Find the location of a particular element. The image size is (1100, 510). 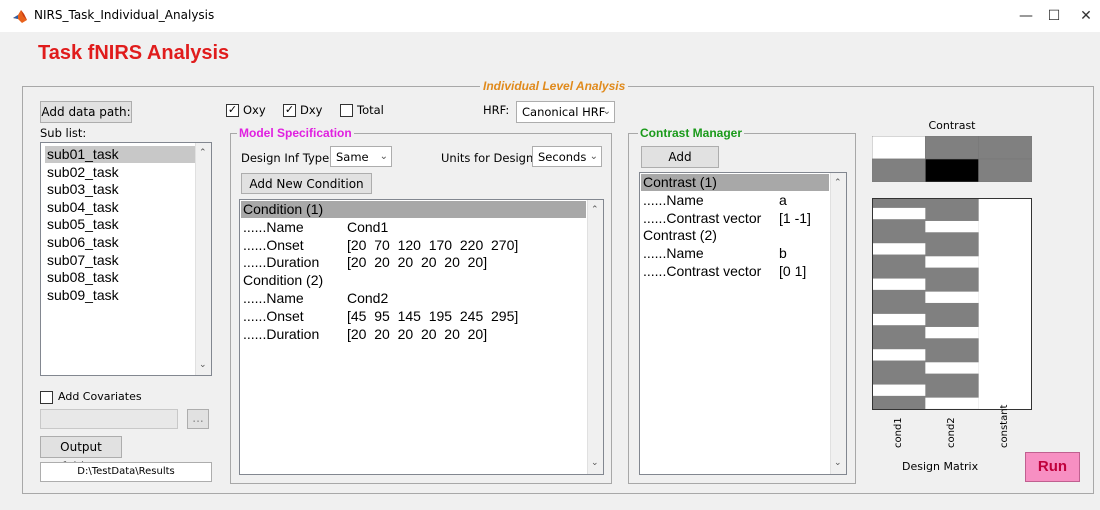

design-inf-type-select: Same ⌄ is located at coordinates (361, 156).